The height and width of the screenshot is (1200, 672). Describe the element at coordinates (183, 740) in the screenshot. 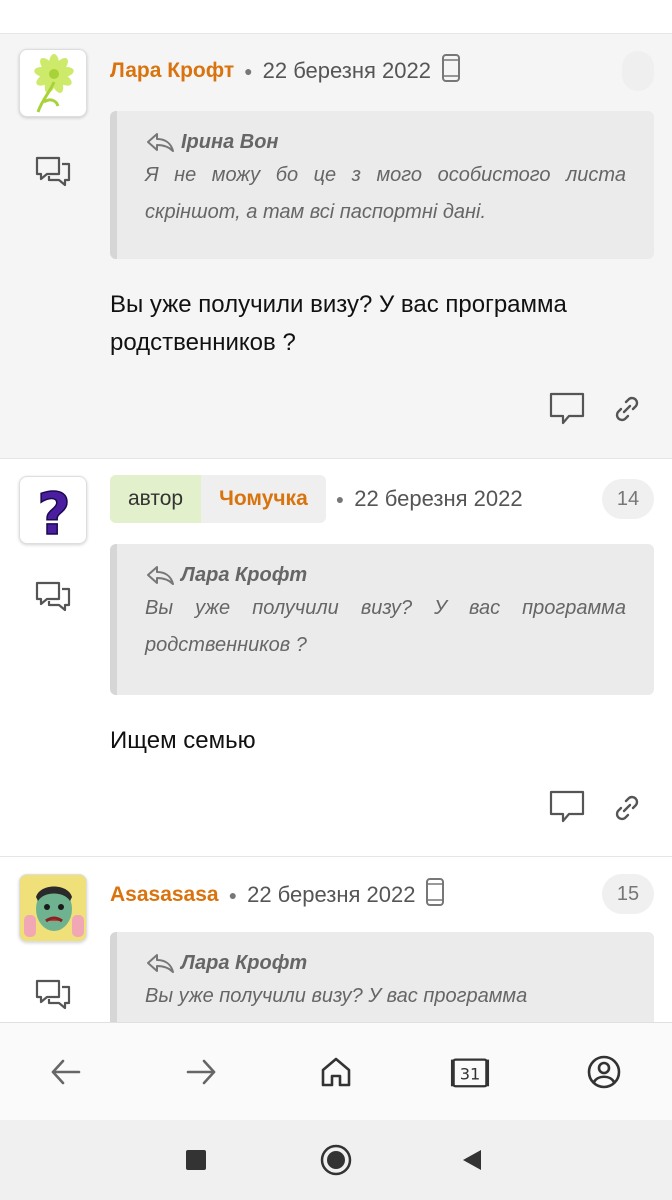

I see `post-body: Ищем семью` at that location.